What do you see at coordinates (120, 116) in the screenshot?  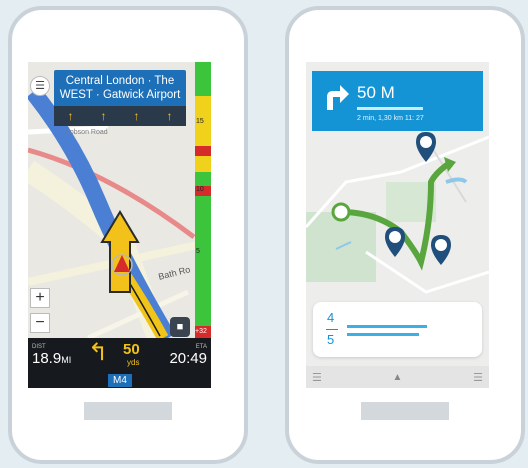 I see `lane-guidance: ↑ ↑ ↑ ↑` at bounding box center [120, 116].